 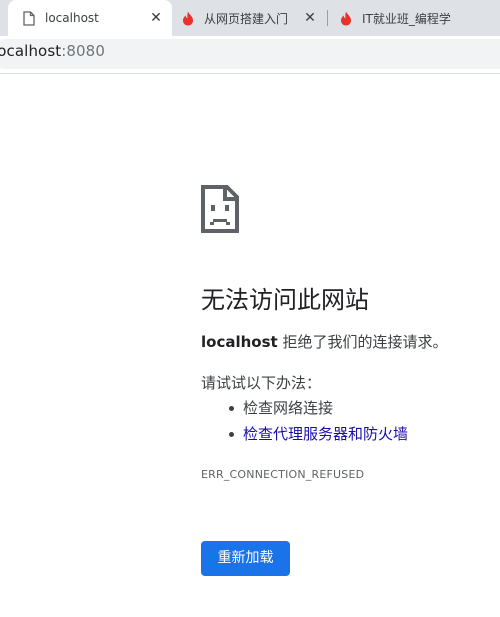 What do you see at coordinates (239, 342) in the screenshot?
I see `error-host: localhost` at bounding box center [239, 342].